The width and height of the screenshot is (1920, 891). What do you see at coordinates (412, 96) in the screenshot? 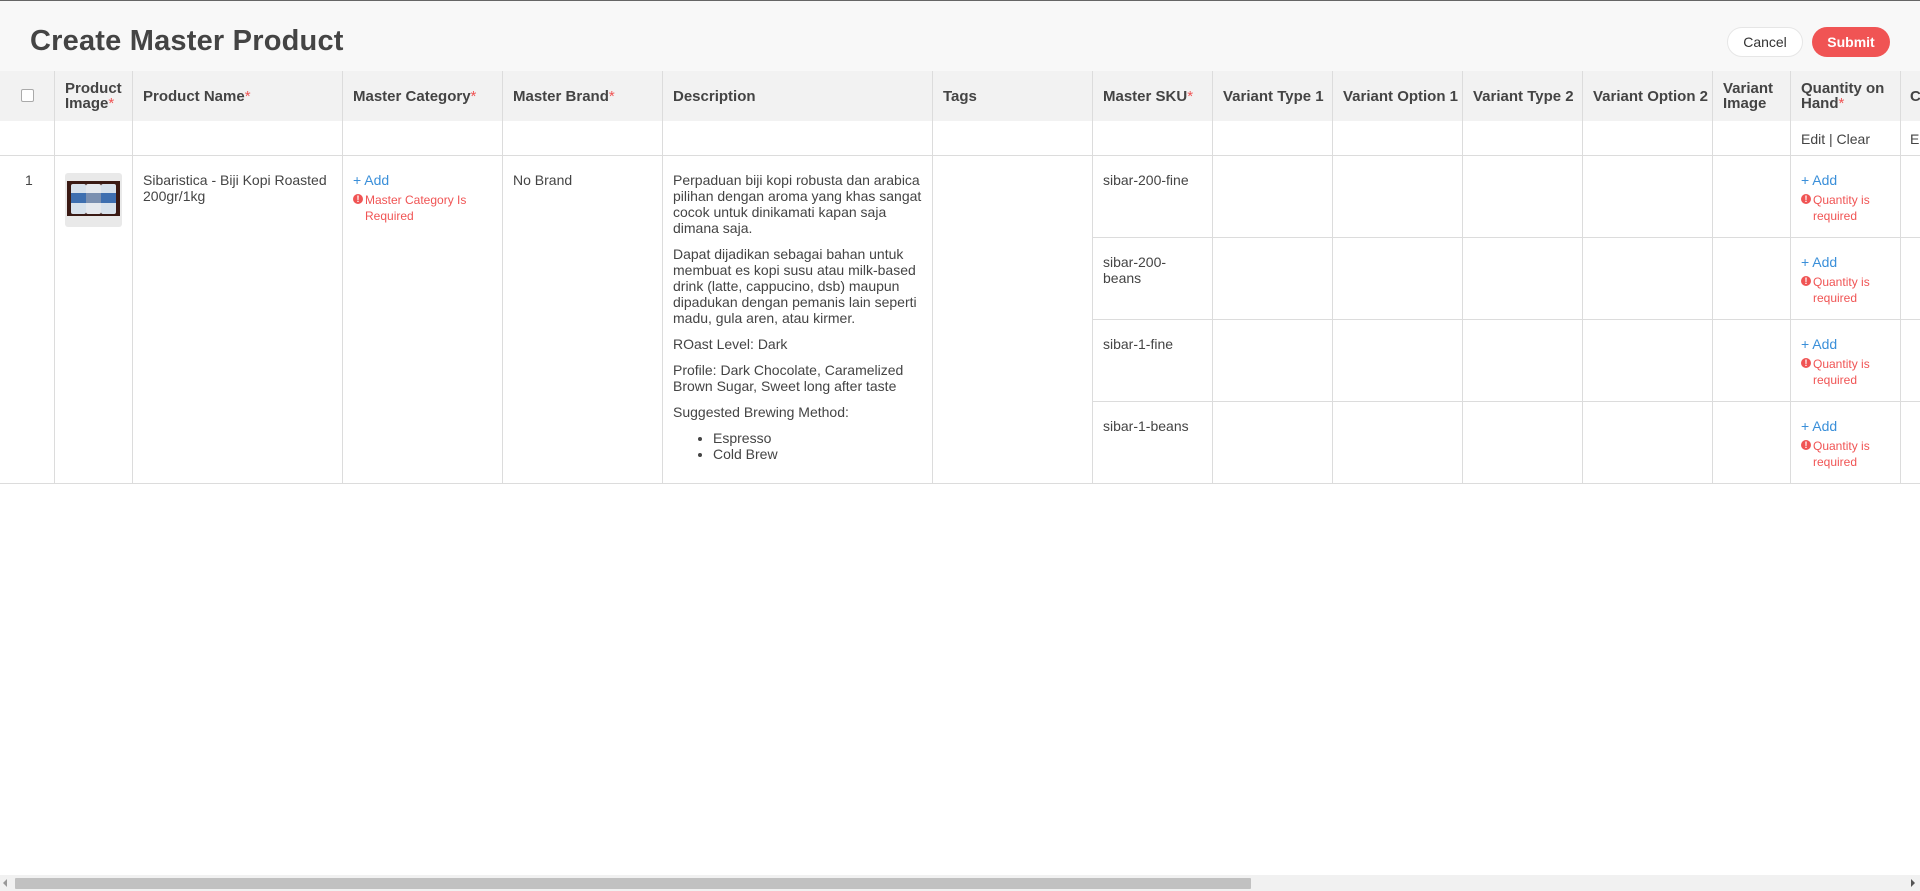
I see `header-label: Master Category` at bounding box center [412, 96].